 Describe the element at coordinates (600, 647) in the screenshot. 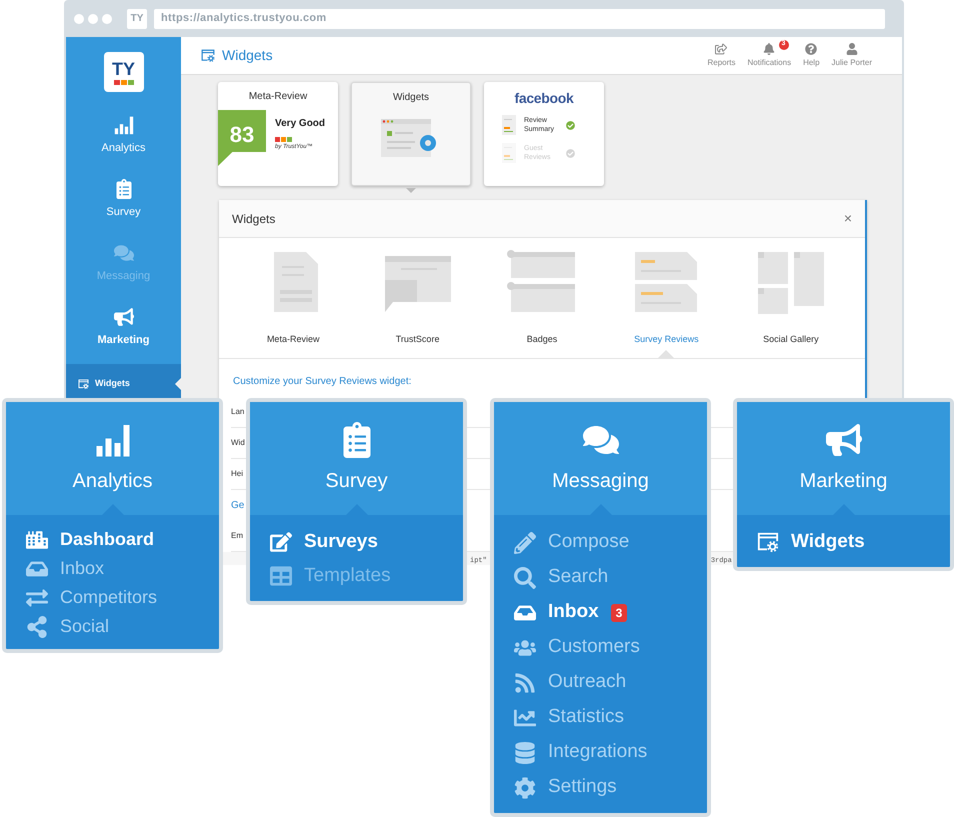

I see `menu-item: Customers` at that location.